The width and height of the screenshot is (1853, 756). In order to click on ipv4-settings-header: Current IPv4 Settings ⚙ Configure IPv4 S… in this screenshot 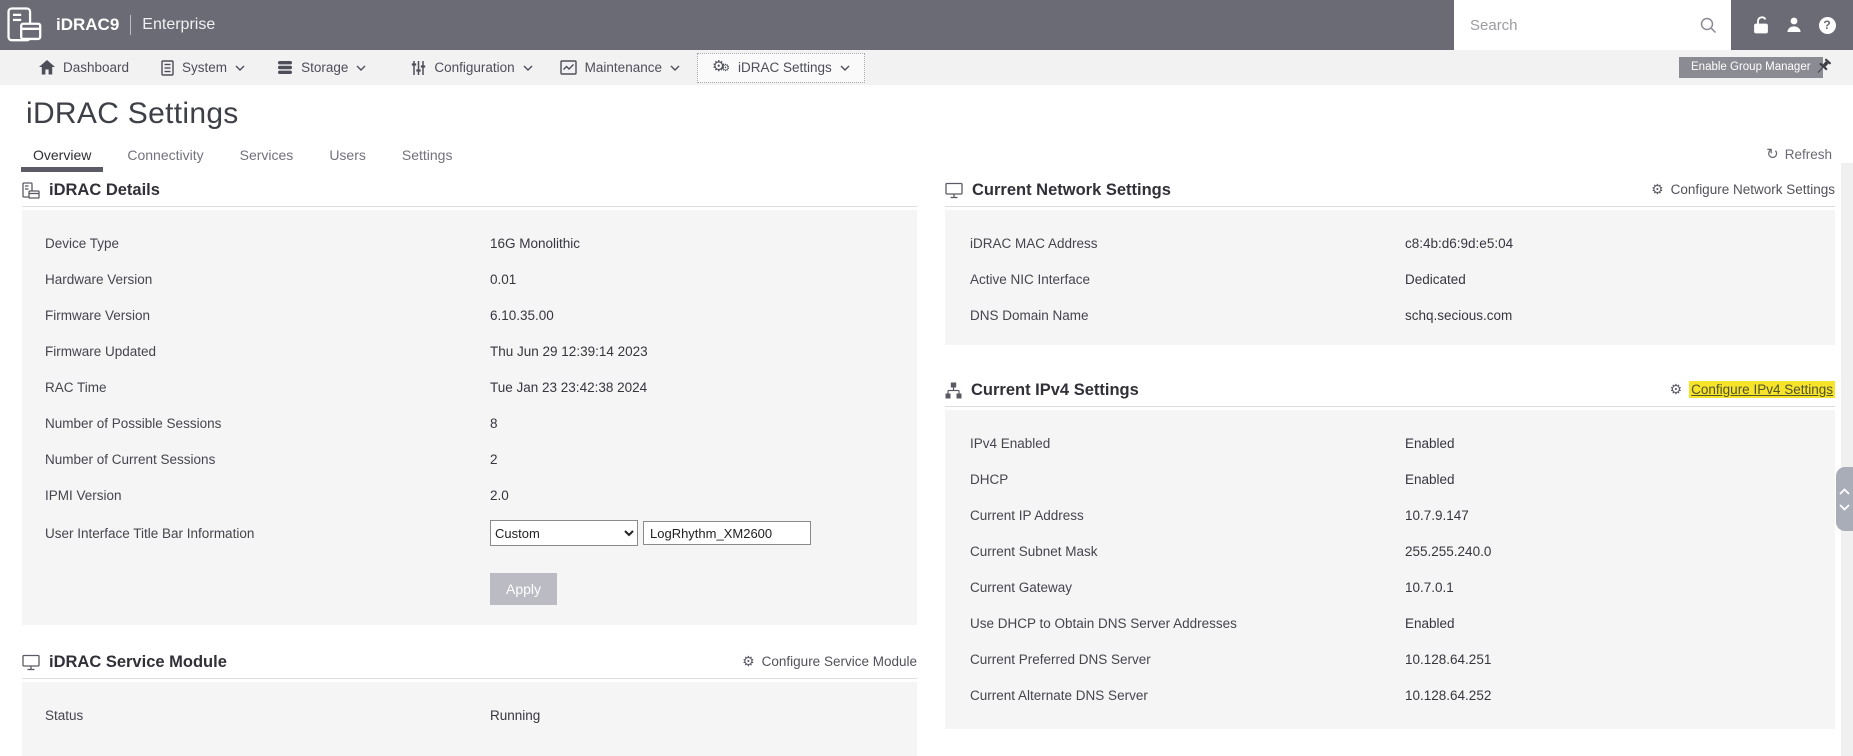, I will do `click(1390, 391)`.